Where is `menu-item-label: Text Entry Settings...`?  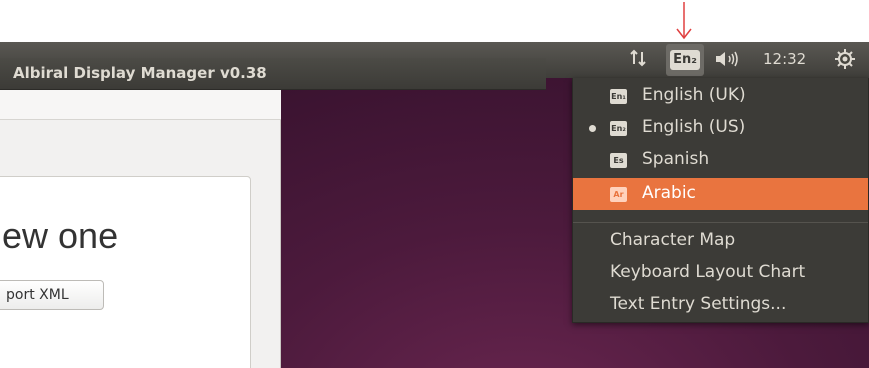
menu-item-label: Text Entry Settings... is located at coordinates (698, 304).